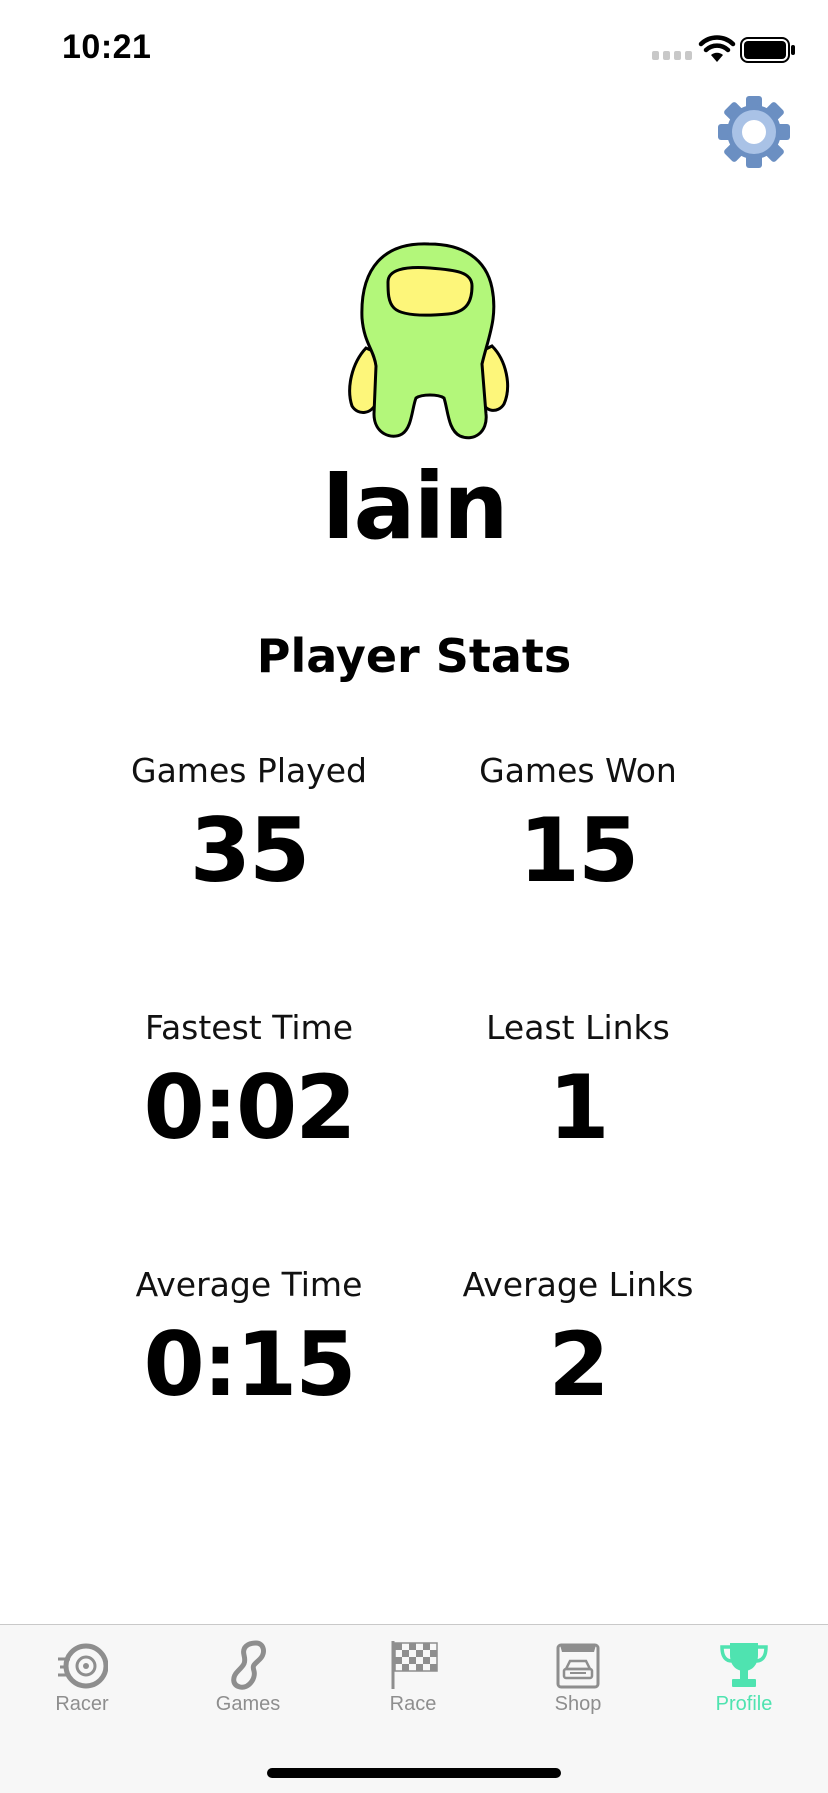 The width and height of the screenshot is (828, 1793). What do you see at coordinates (249, 1284) in the screenshot?
I see `stat-label: Average Time` at bounding box center [249, 1284].